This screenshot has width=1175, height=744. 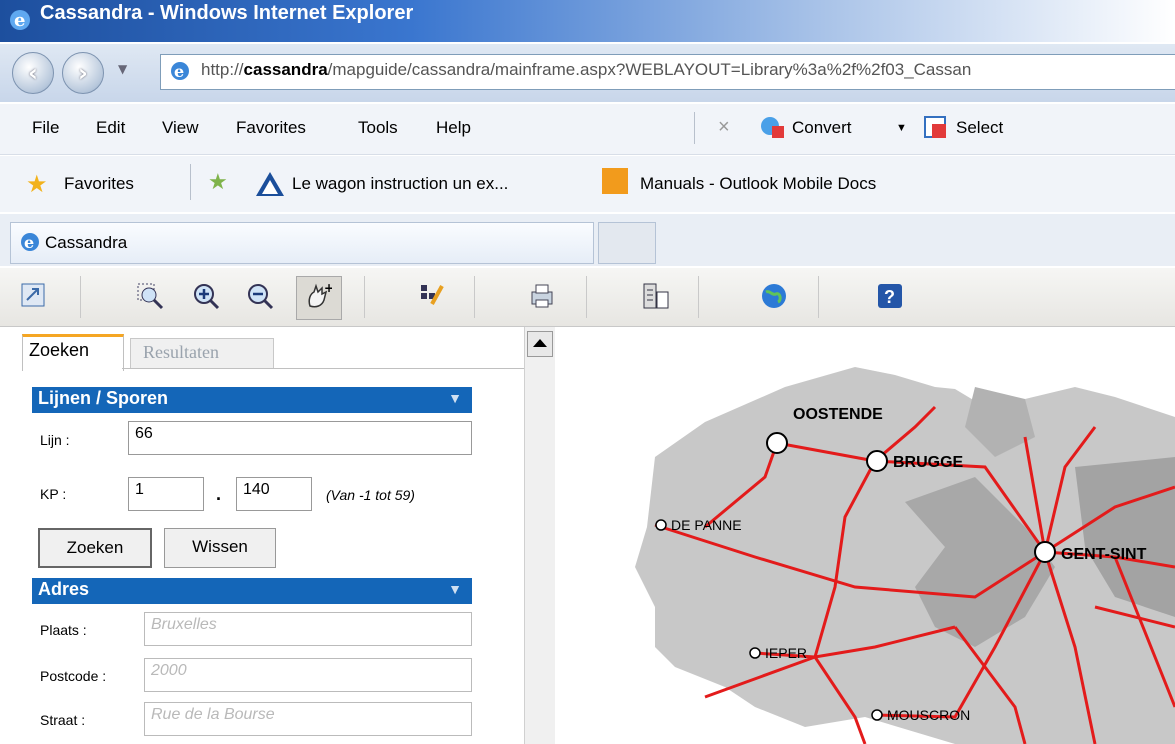 What do you see at coordinates (308, 719) in the screenshot?
I see `straat-input: Rue de la Bourse` at bounding box center [308, 719].